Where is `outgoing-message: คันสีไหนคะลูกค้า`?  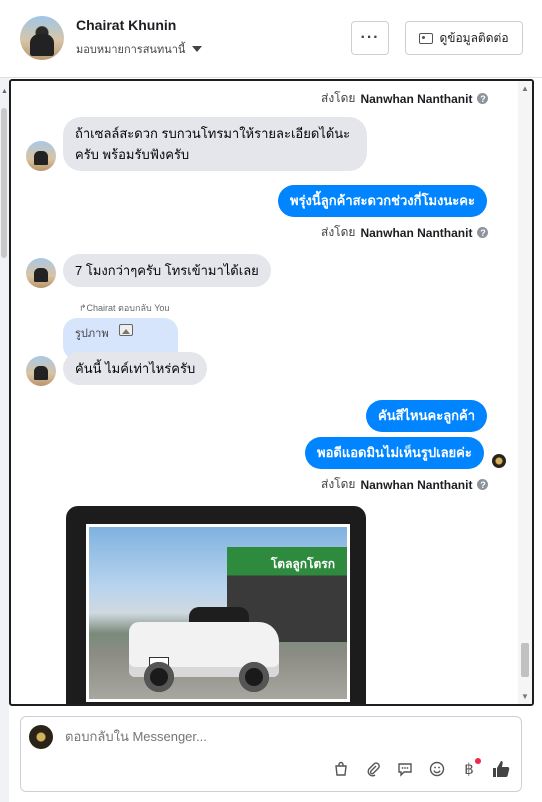
outgoing-message: คันสีไหนคะลูกค้า is located at coordinates (427, 416).